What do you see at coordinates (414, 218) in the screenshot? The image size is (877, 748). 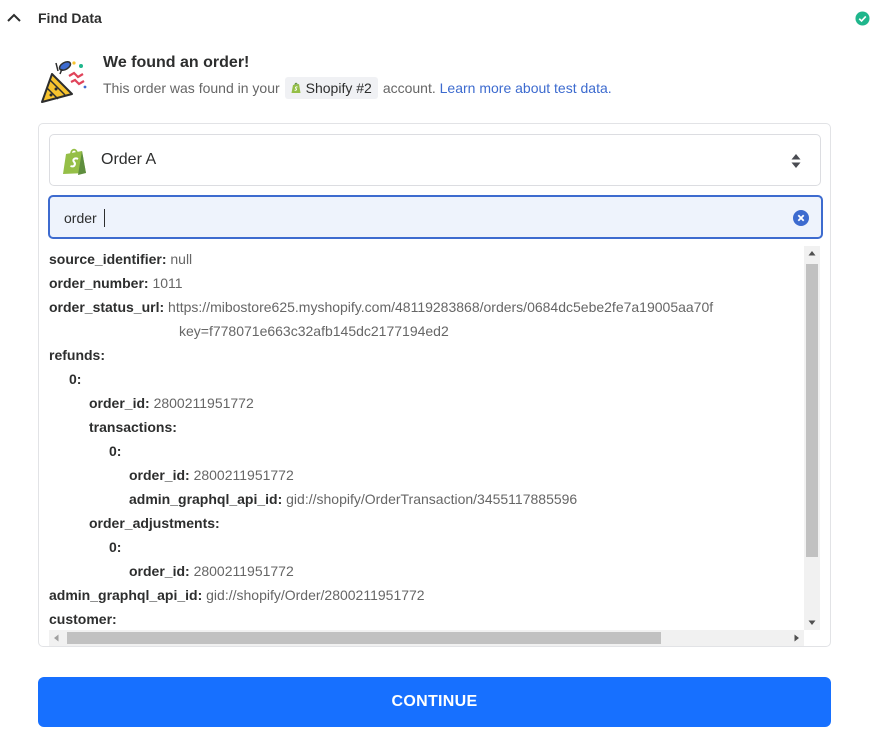 I see `search-input` at bounding box center [414, 218].